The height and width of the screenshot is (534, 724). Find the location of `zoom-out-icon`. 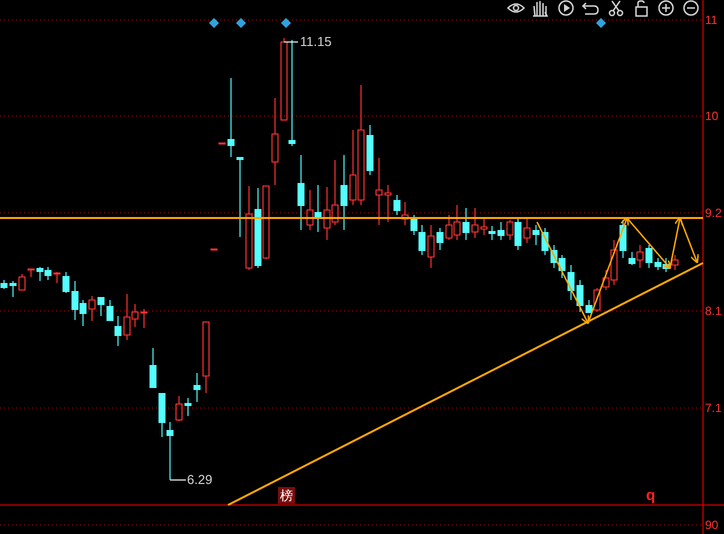

zoom-out-icon is located at coordinates (691, 8).